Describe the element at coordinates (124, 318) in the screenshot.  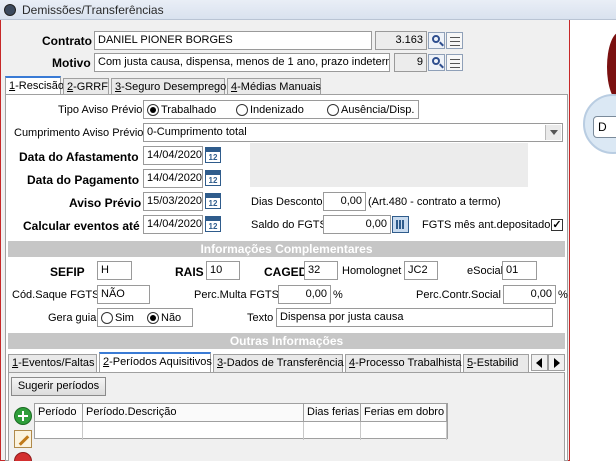
I see `radio-sim-label: Sim` at that location.